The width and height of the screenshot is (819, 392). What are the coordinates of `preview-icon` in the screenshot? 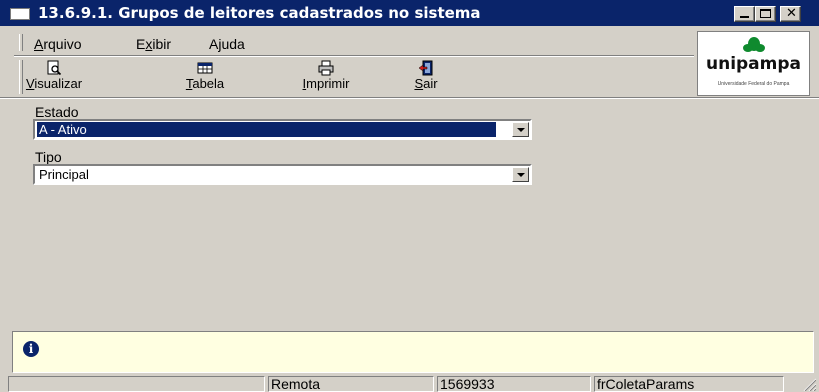 It's located at (54, 68).